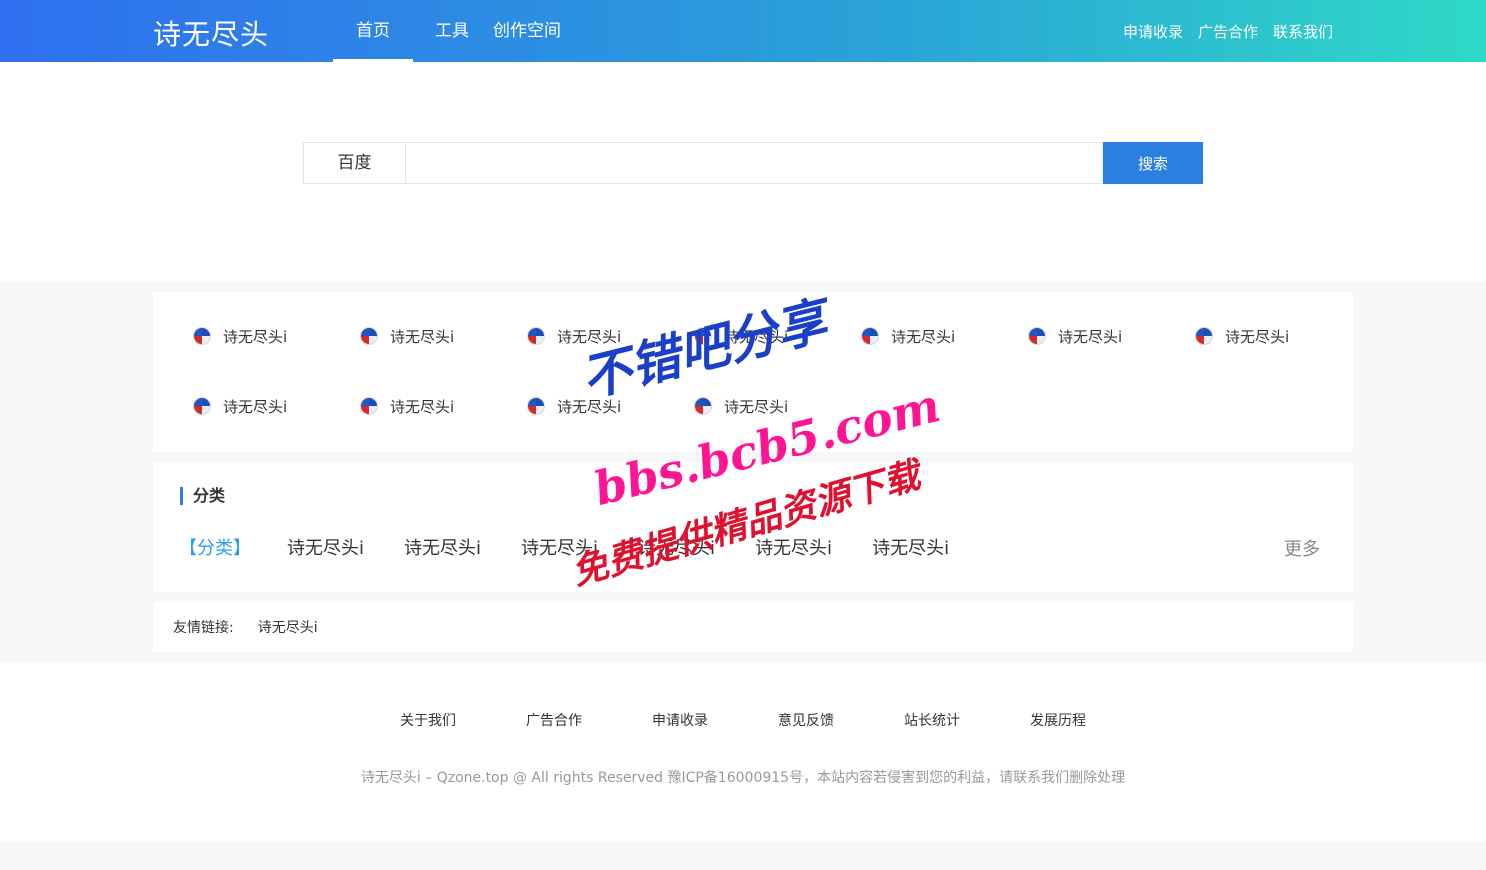  Describe the element at coordinates (215, 548) in the screenshot. I see `category-label: 【分类】` at that location.